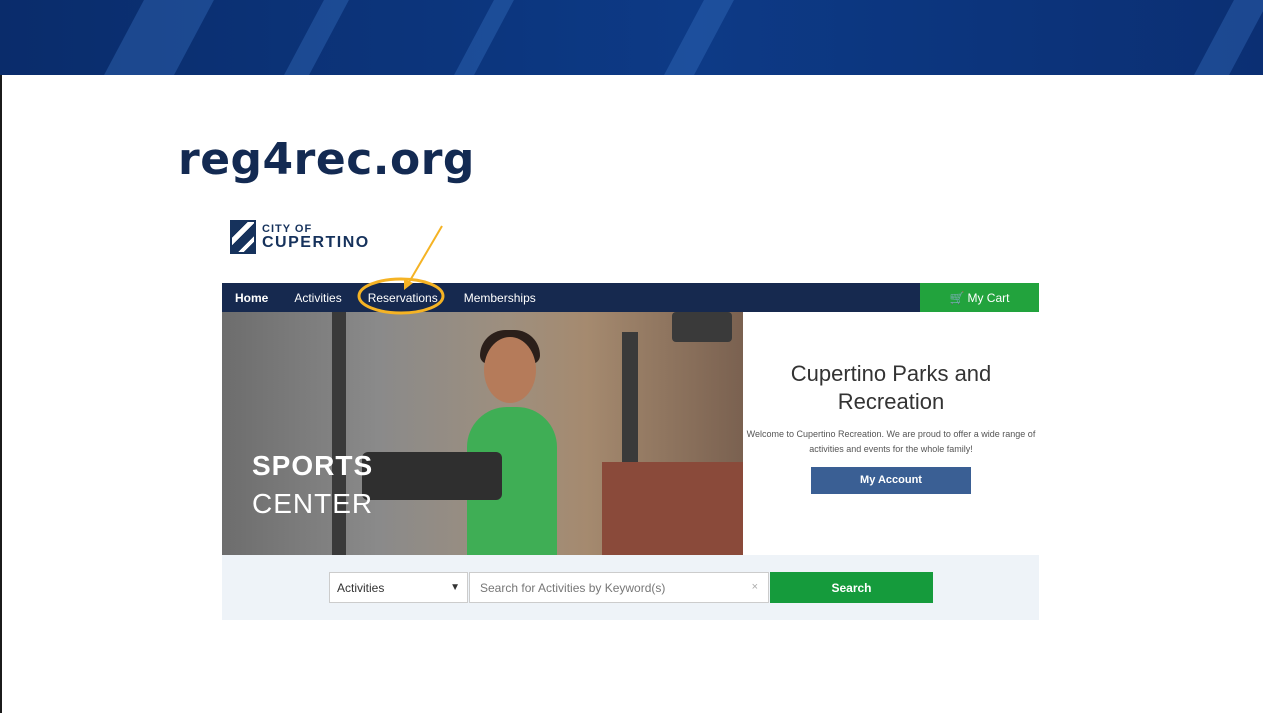  Describe the element at coordinates (432, 476) in the screenshot. I see `exercise-machine` at that location.